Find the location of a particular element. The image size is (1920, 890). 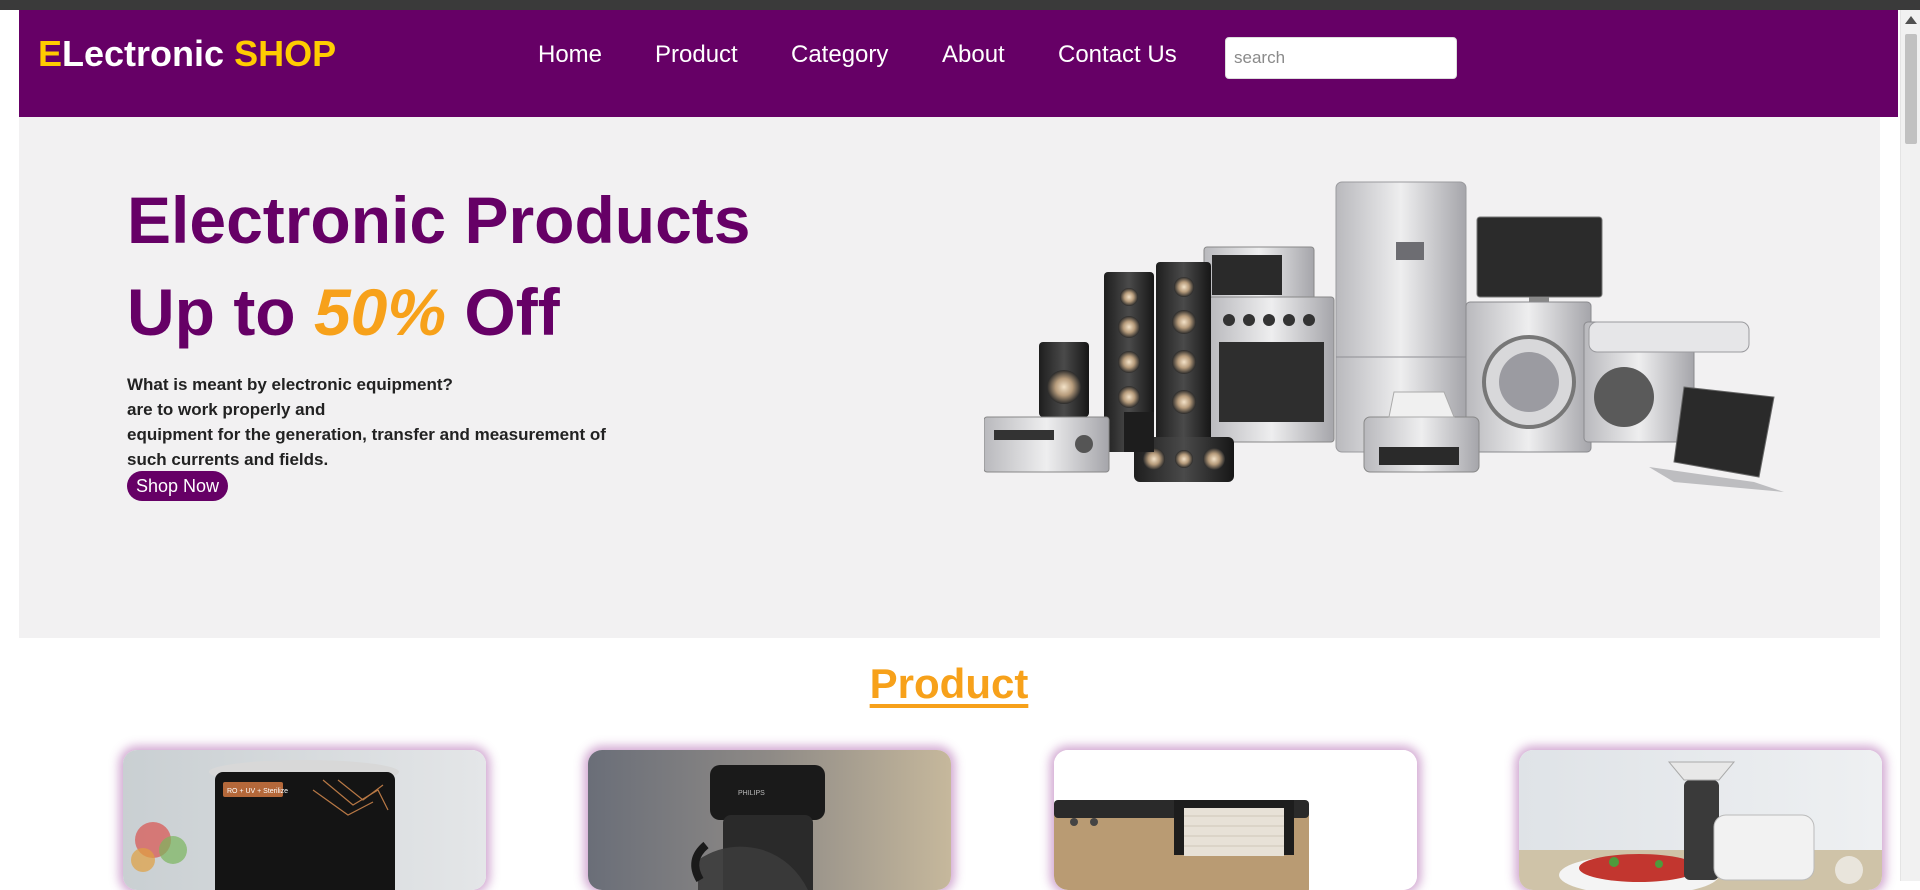

hero-subtitle: Up to 50% Off is located at coordinates (343, 312).